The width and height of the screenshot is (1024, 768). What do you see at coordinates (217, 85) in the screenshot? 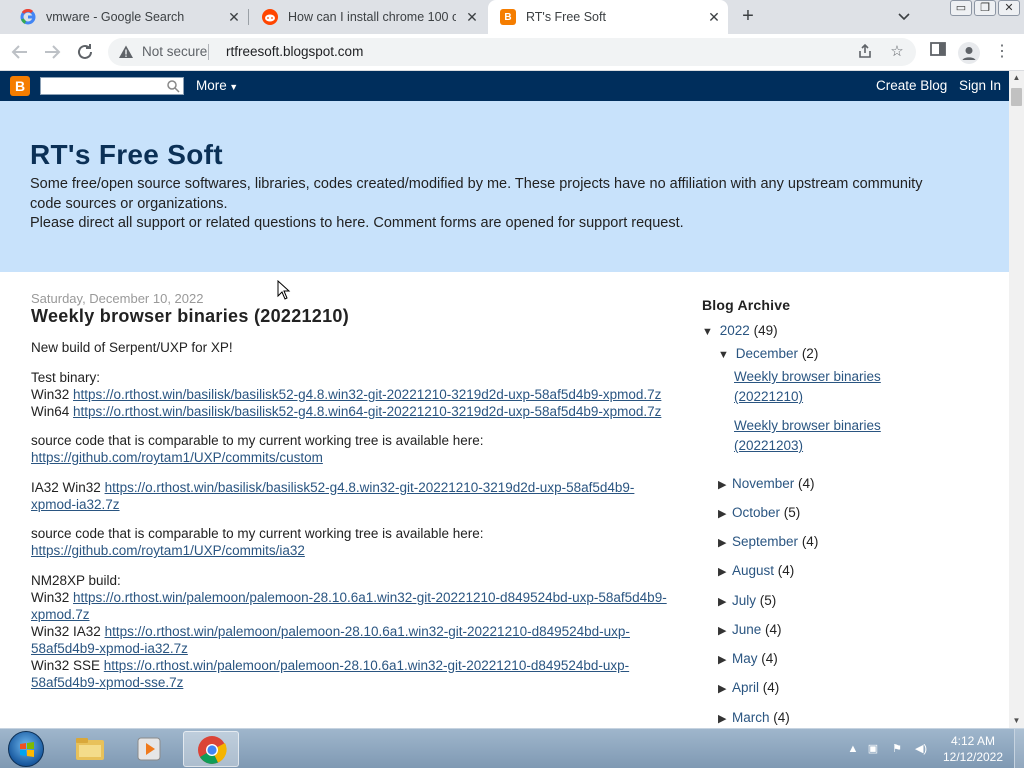
I see `more-menu: More ▼` at bounding box center [217, 85].